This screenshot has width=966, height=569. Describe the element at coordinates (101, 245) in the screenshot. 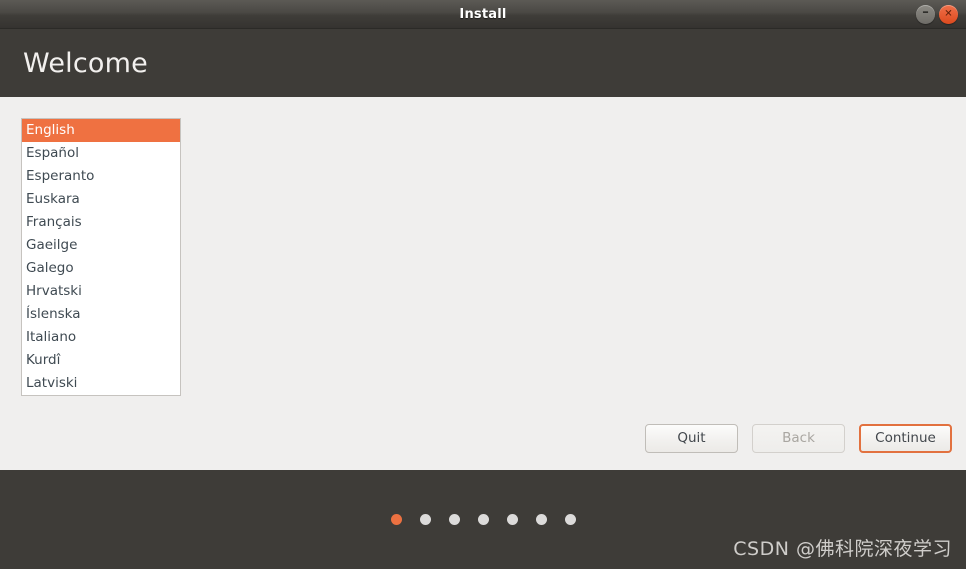

I see `language-list-item: Gaeilge` at that location.